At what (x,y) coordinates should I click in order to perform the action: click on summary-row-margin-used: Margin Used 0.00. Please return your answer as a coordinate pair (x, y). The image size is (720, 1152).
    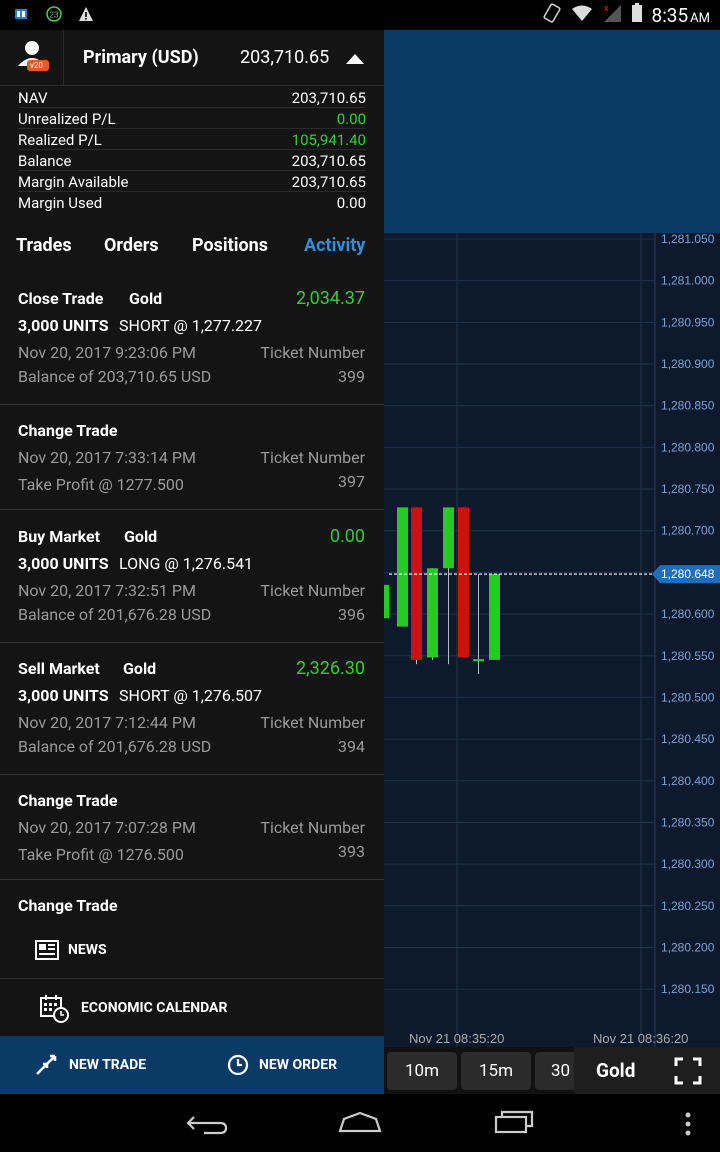
    Looking at the image, I should click on (192, 203).